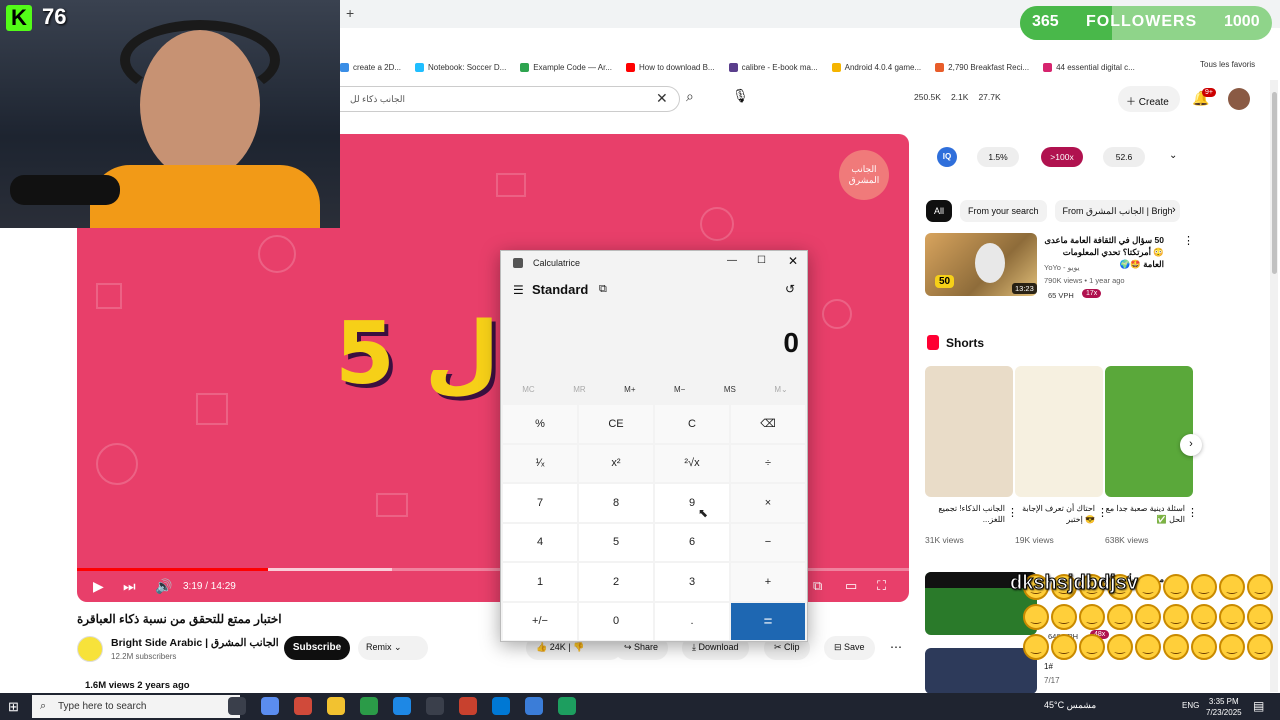 The image size is (1280, 720). Describe the element at coordinates (732, 260) in the screenshot. I see `minimize-icon: —` at that location.